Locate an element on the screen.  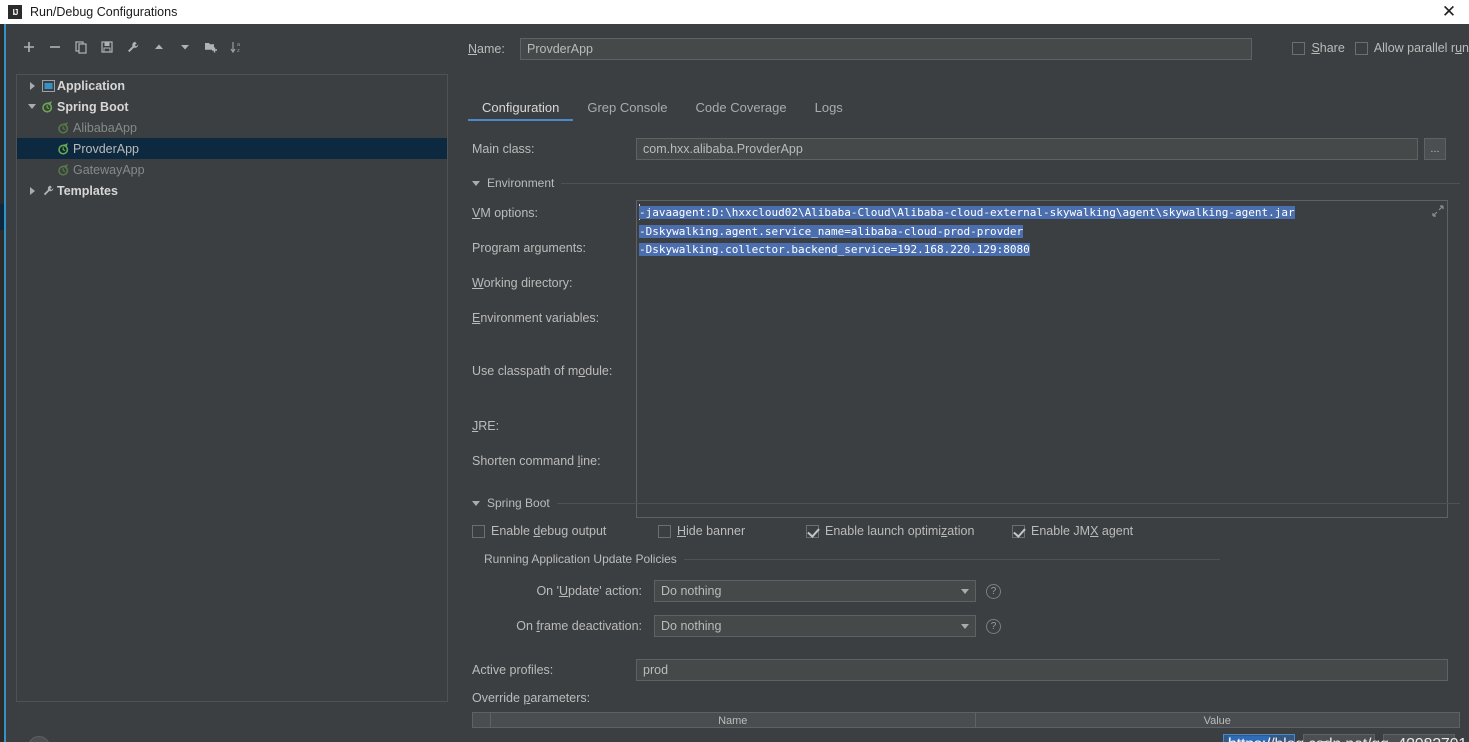
intellij-idea-icon: IJ is located at coordinates (15, 12).